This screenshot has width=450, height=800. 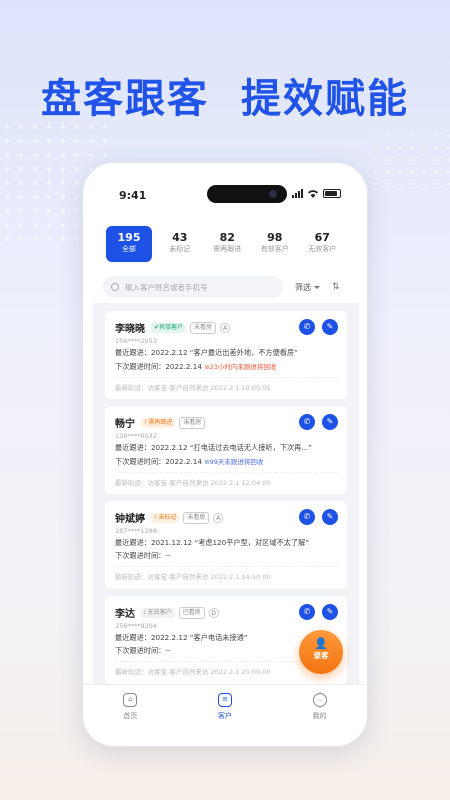 What do you see at coordinates (180, 237) in the screenshot?
I see `tab-count: 43` at bounding box center [180, 237].